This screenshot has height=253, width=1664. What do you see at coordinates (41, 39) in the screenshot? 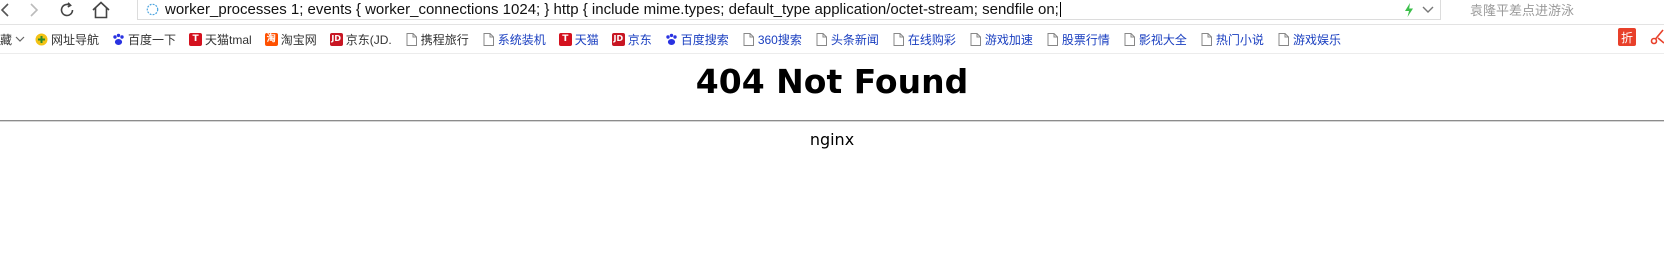
I see `compass-icon` at bounding box center [41, 39].